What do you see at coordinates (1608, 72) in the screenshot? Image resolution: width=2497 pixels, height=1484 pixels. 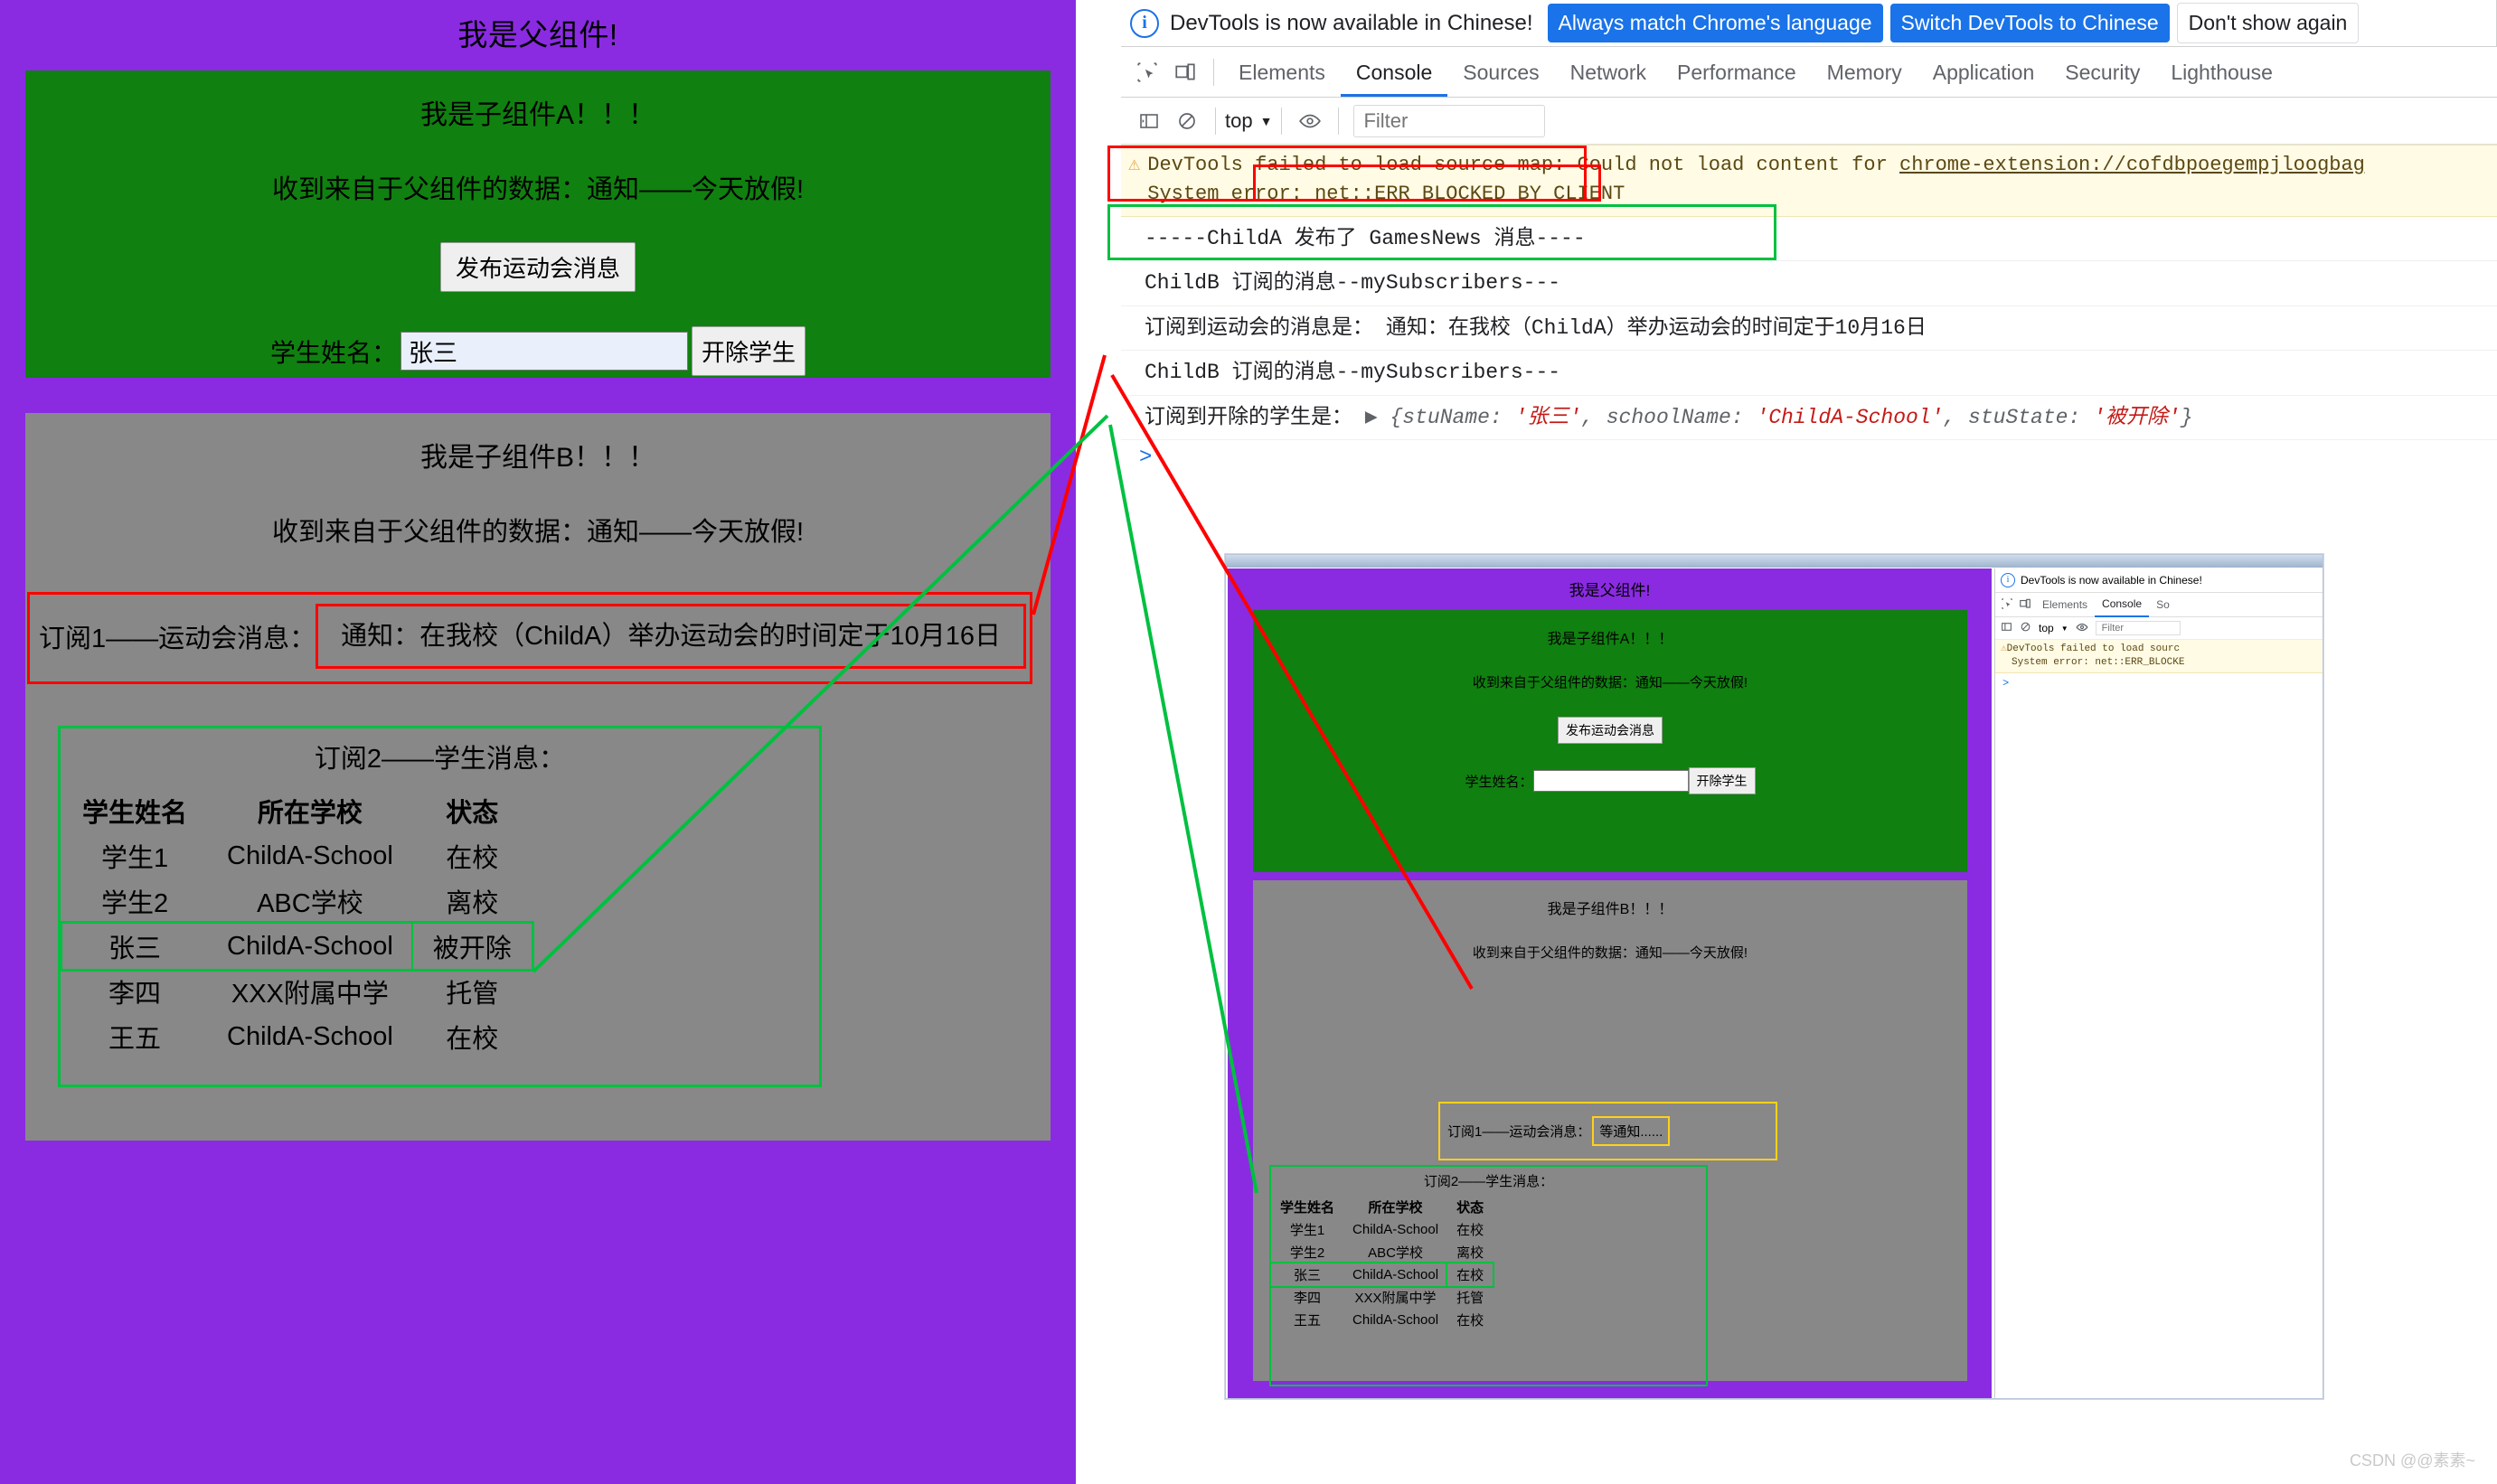 I see `tab-network: Network` at bounding box center [1608, 72].